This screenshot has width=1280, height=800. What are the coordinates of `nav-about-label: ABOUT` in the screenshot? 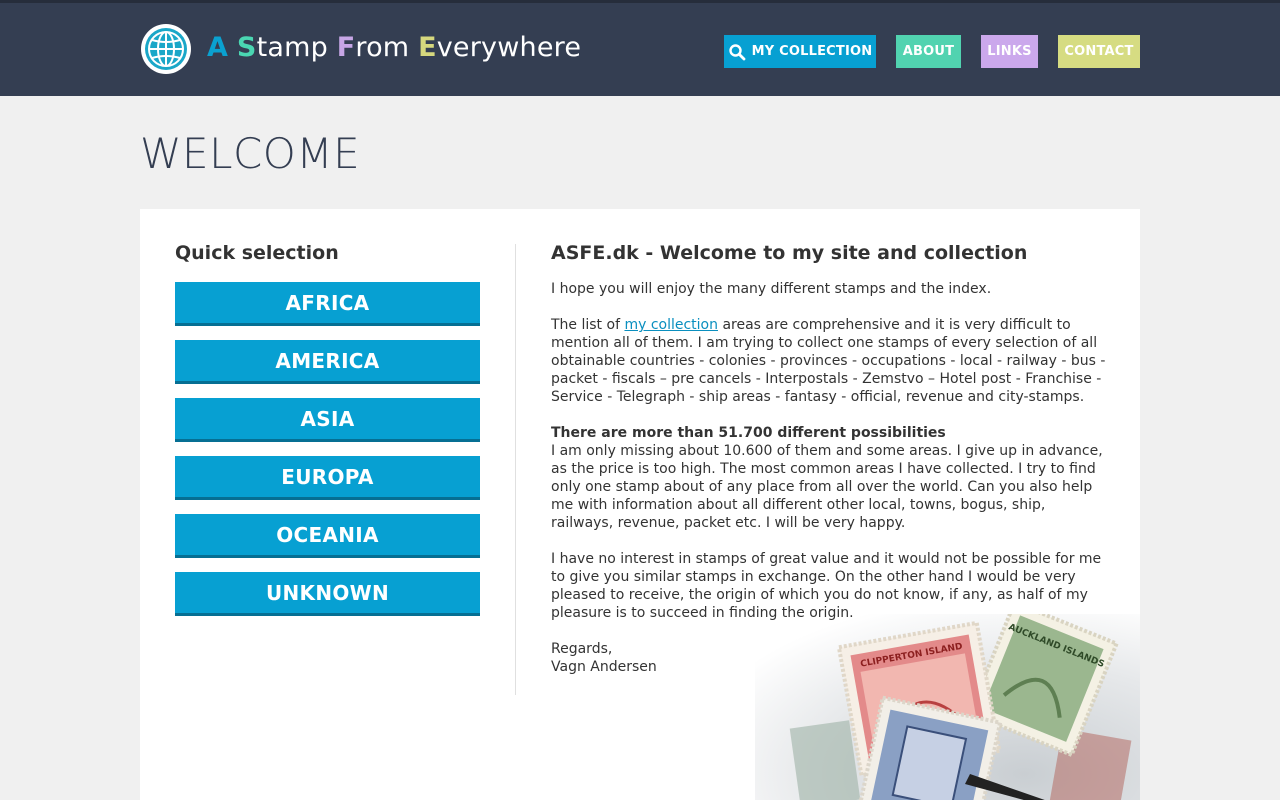 It's located at (928, 51).